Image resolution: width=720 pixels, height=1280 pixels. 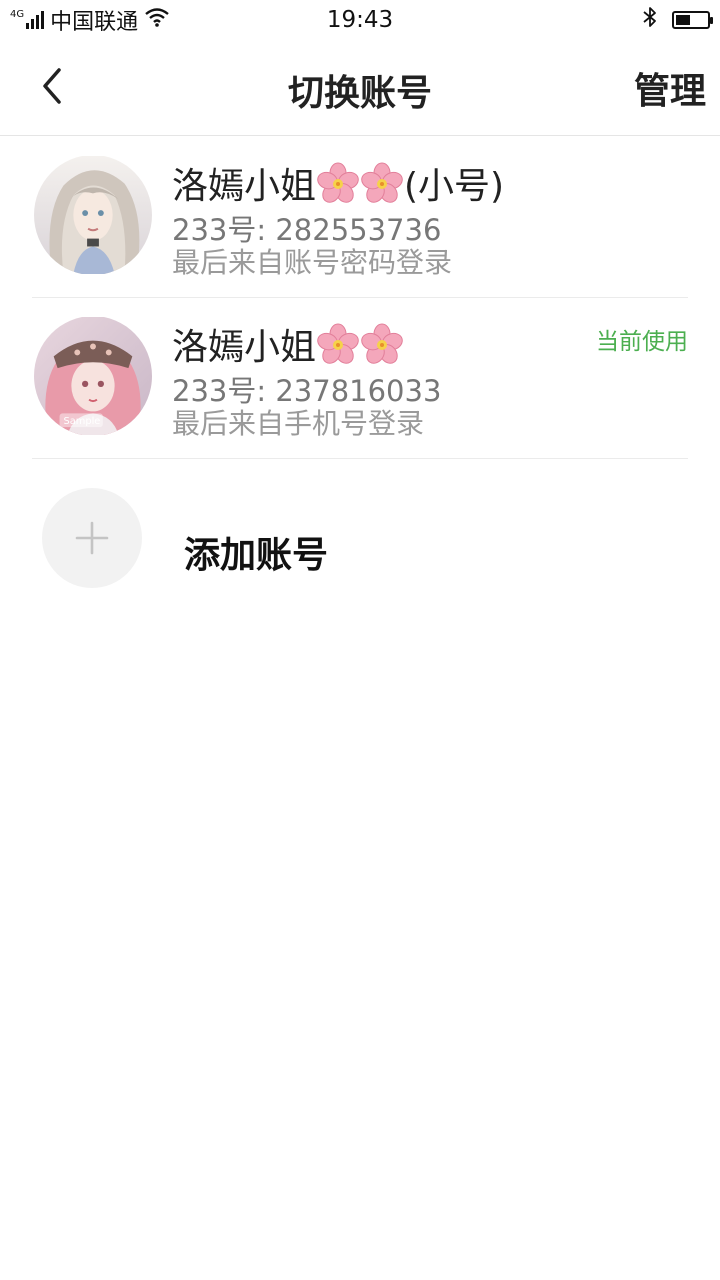 I want to click on add-account-button: 添加账号, so click(x=352, y=539).